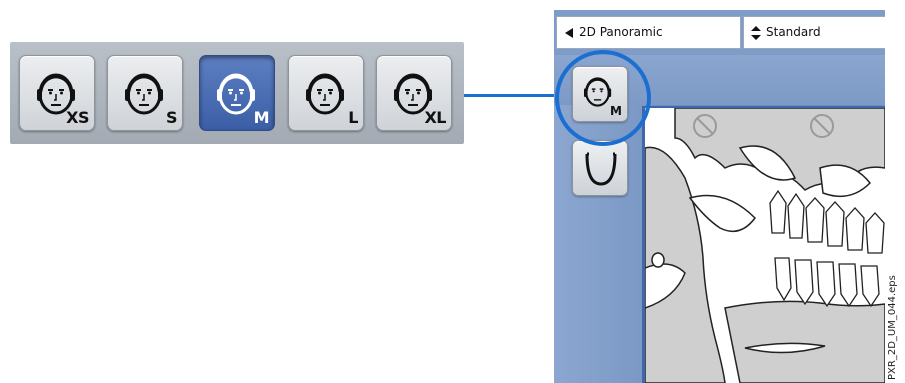 The image size is (905, 383). What do you see at coordinates (756, 33) in the screenshot?
I see `up-down-arrows-icon` at bounding box center [756, 33].